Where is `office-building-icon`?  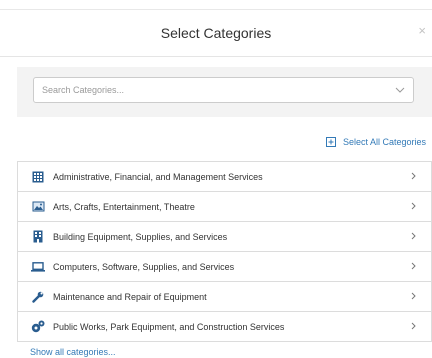
office-building-icon is located at coordinates (38, 237).